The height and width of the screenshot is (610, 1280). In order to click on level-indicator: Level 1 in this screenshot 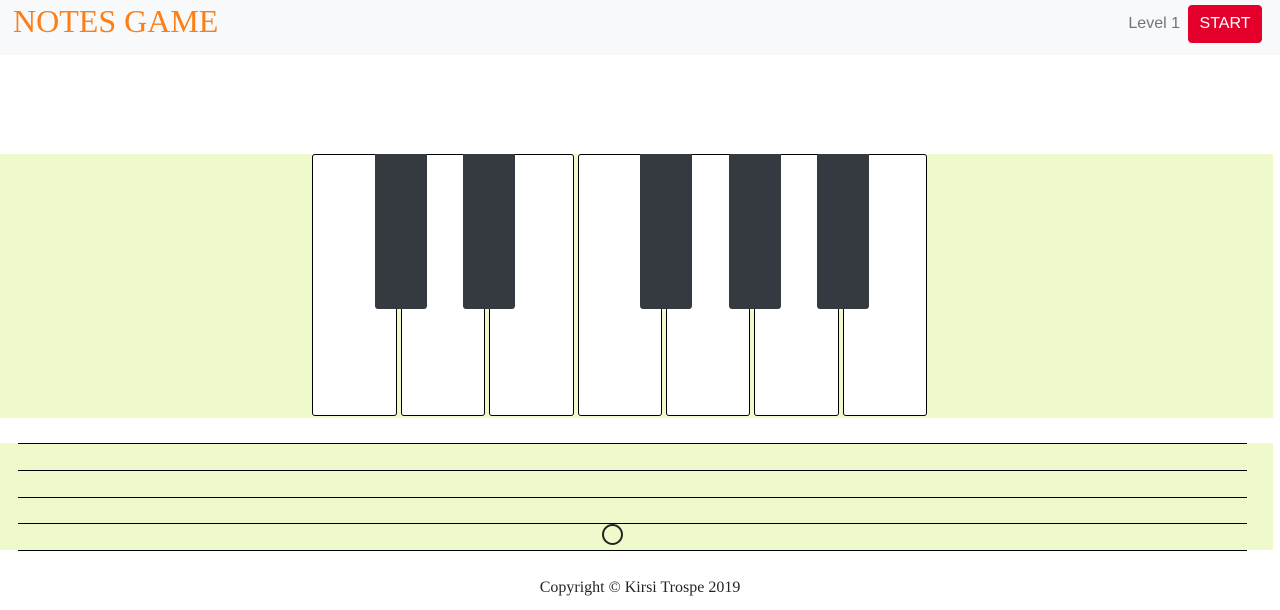, I will do `click(1154, 23)`.